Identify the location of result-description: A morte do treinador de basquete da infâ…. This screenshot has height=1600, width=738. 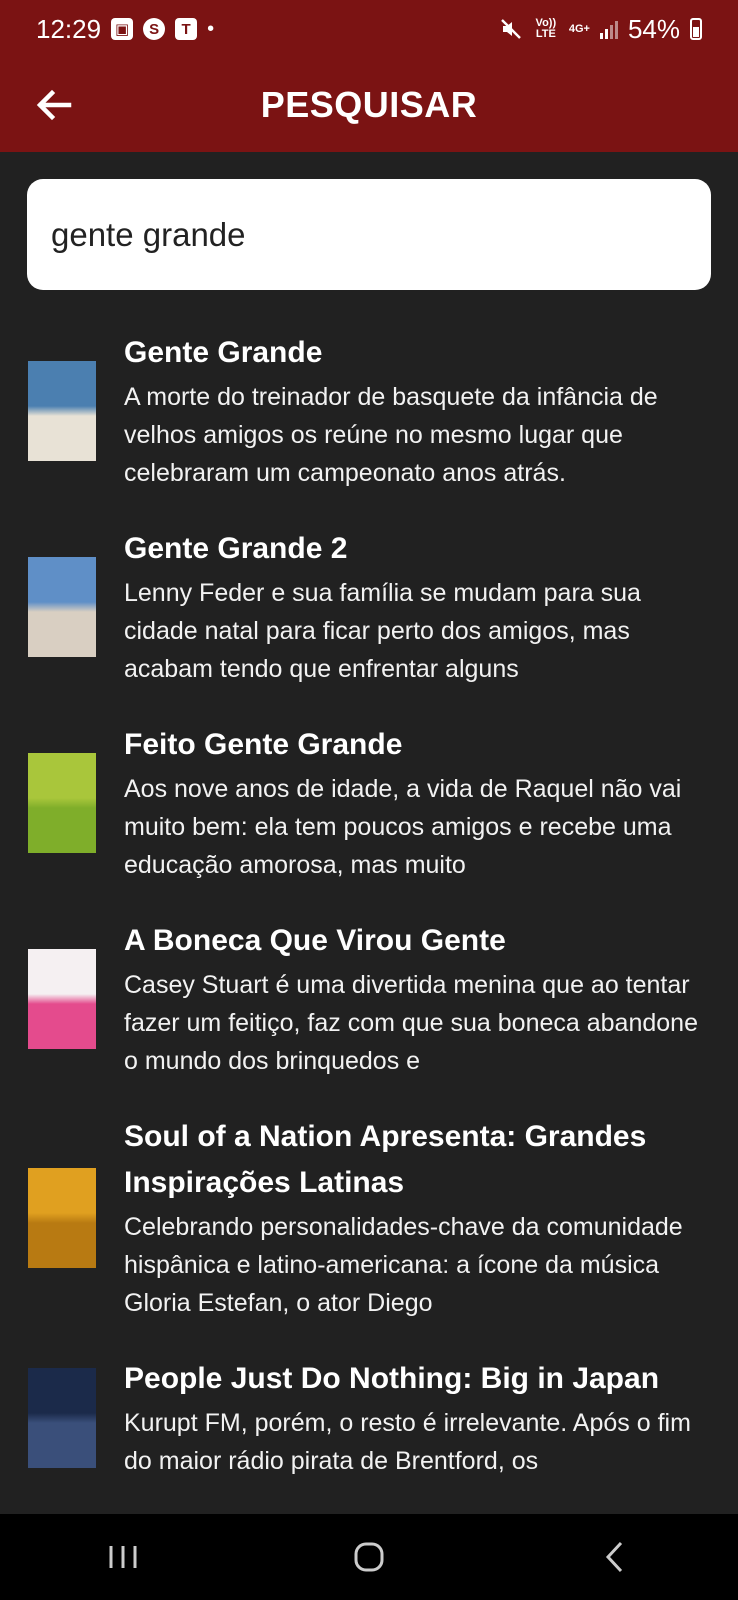
(391, 435).